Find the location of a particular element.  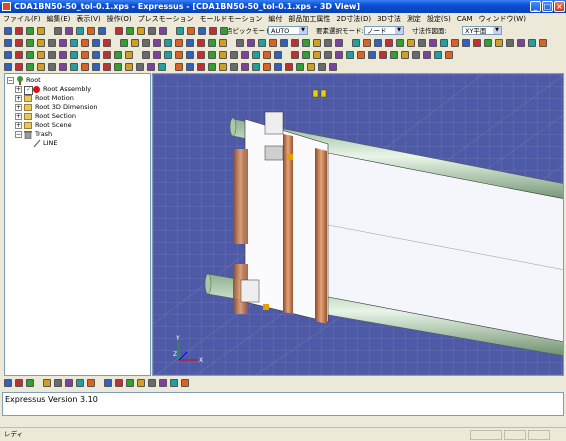

menu-item: 部品加工属性 is located at coordinates (309, 19).